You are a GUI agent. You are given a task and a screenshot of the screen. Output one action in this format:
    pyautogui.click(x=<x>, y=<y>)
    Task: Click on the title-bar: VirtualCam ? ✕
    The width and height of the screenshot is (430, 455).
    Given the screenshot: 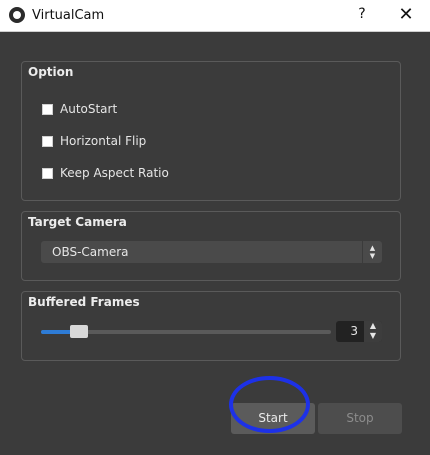 What is the action you would take?
    pyautogui.click(x=215, y=16)
    